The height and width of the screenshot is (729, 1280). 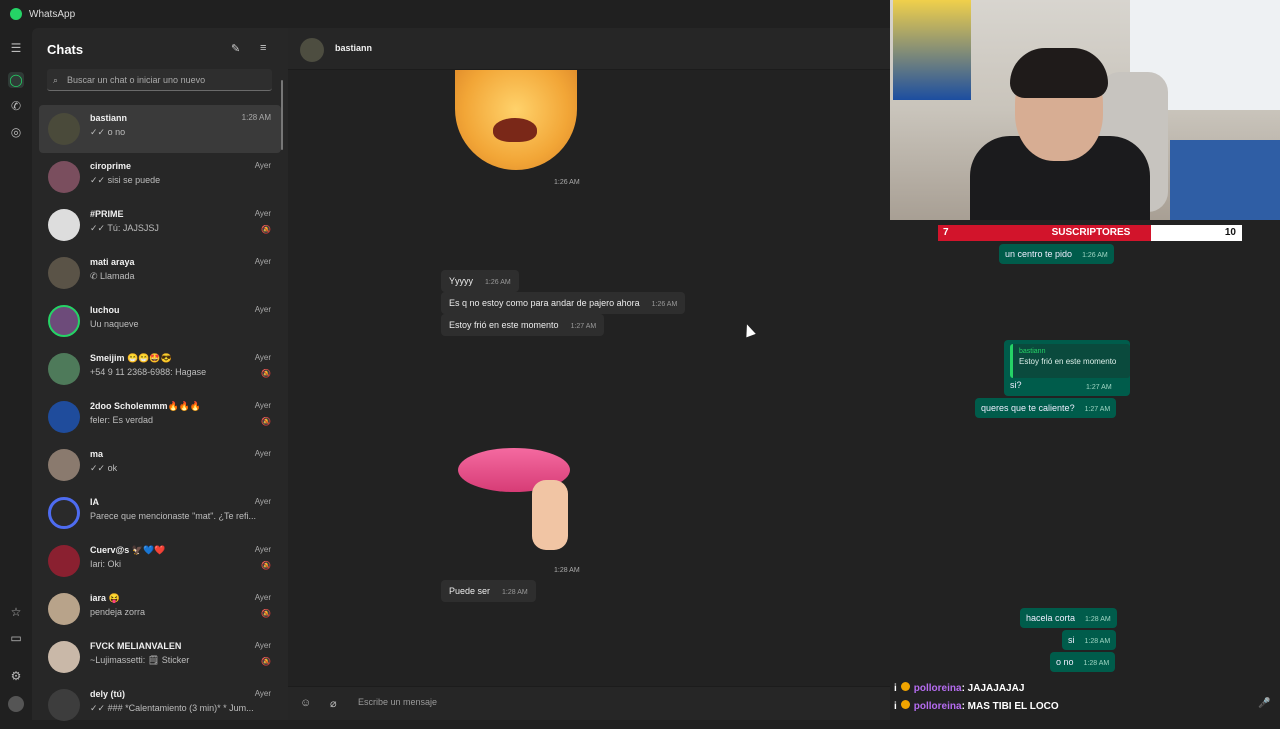 What do you see at coordinates (112, 262) in the screenshot?
I see `chat-name: mati araya` at bounding box center [112, 262].